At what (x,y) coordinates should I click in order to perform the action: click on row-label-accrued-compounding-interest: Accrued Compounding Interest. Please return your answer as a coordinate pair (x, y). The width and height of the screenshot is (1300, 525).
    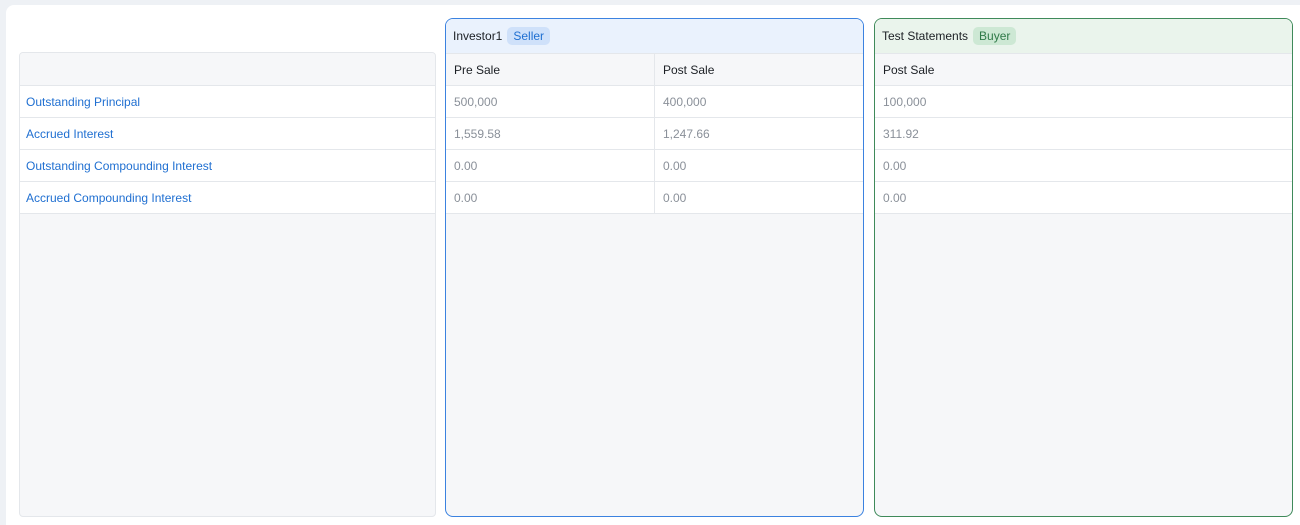
    Looking at the image, I should click on (108, 198).